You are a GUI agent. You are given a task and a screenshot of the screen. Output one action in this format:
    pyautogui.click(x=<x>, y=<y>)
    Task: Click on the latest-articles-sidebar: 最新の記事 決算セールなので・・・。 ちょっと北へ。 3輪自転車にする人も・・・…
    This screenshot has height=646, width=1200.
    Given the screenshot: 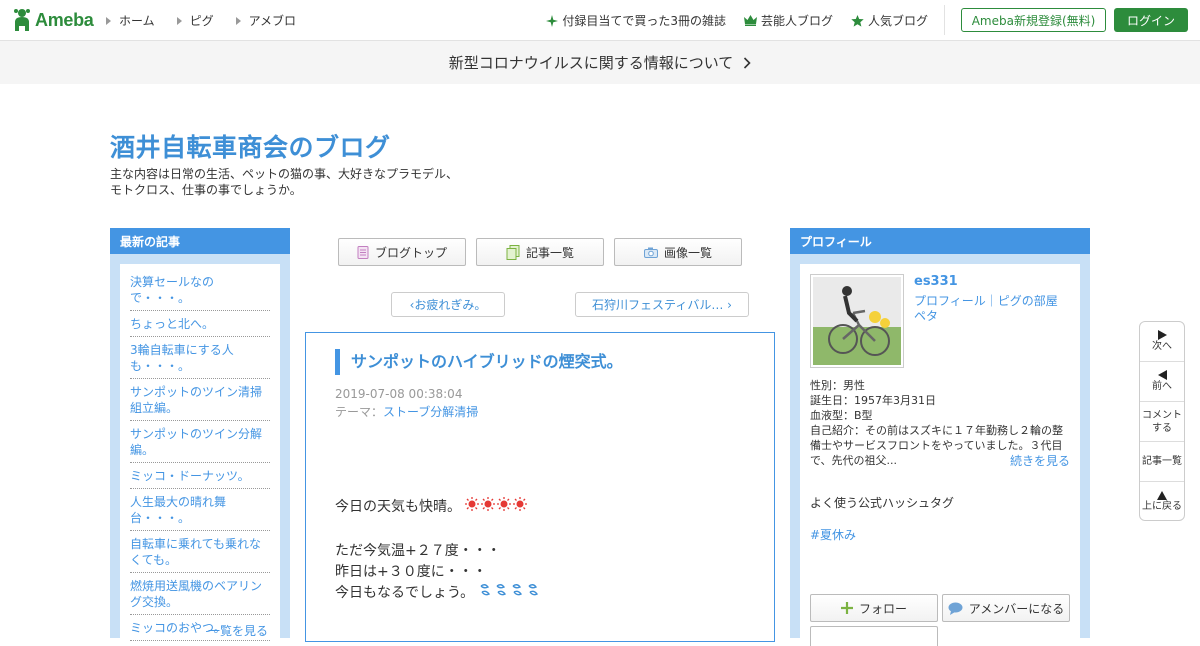 What is the action you would take?
    pyautogui.click(x=200, y=436)
    